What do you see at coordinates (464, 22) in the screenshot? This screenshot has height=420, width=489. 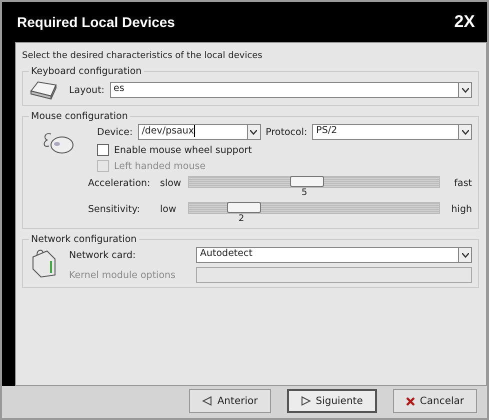 I see `logo: 2X` at bounding box center [464, 22].